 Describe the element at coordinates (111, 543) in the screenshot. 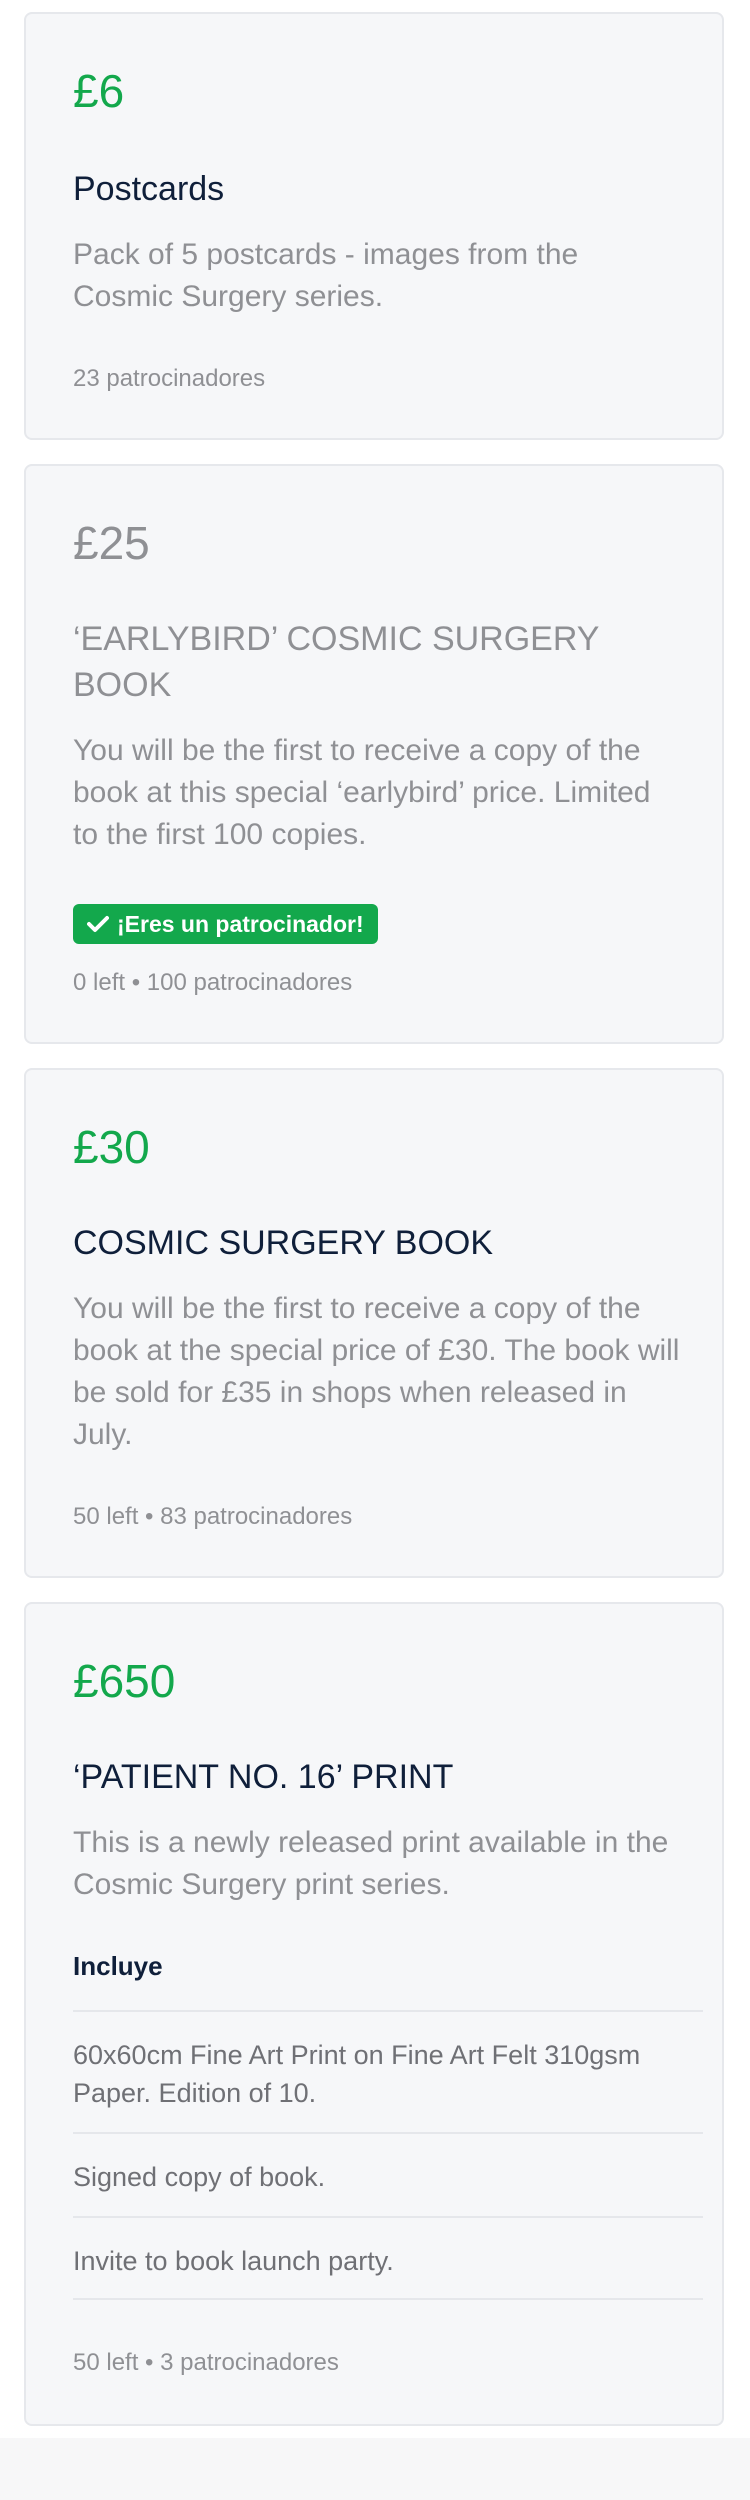

I see `reward-price: £25` at that location.